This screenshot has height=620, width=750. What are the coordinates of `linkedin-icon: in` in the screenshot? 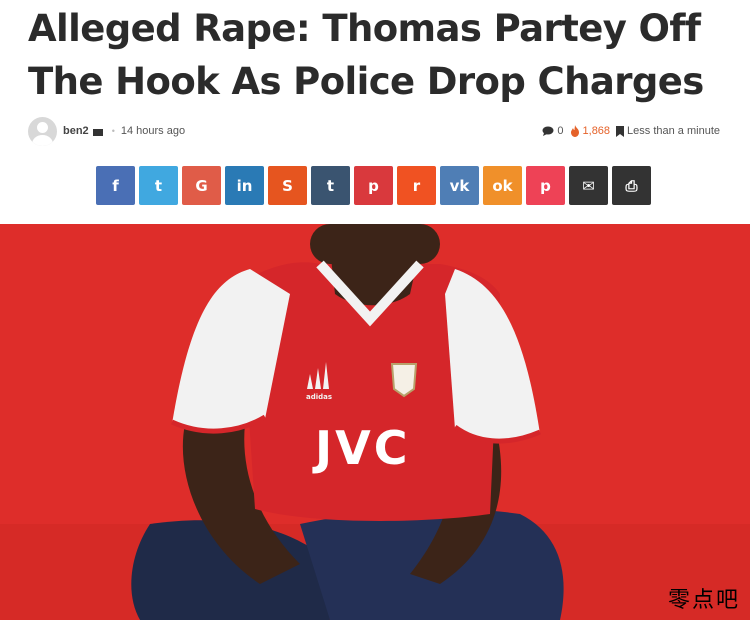 It's located at (244, 185).